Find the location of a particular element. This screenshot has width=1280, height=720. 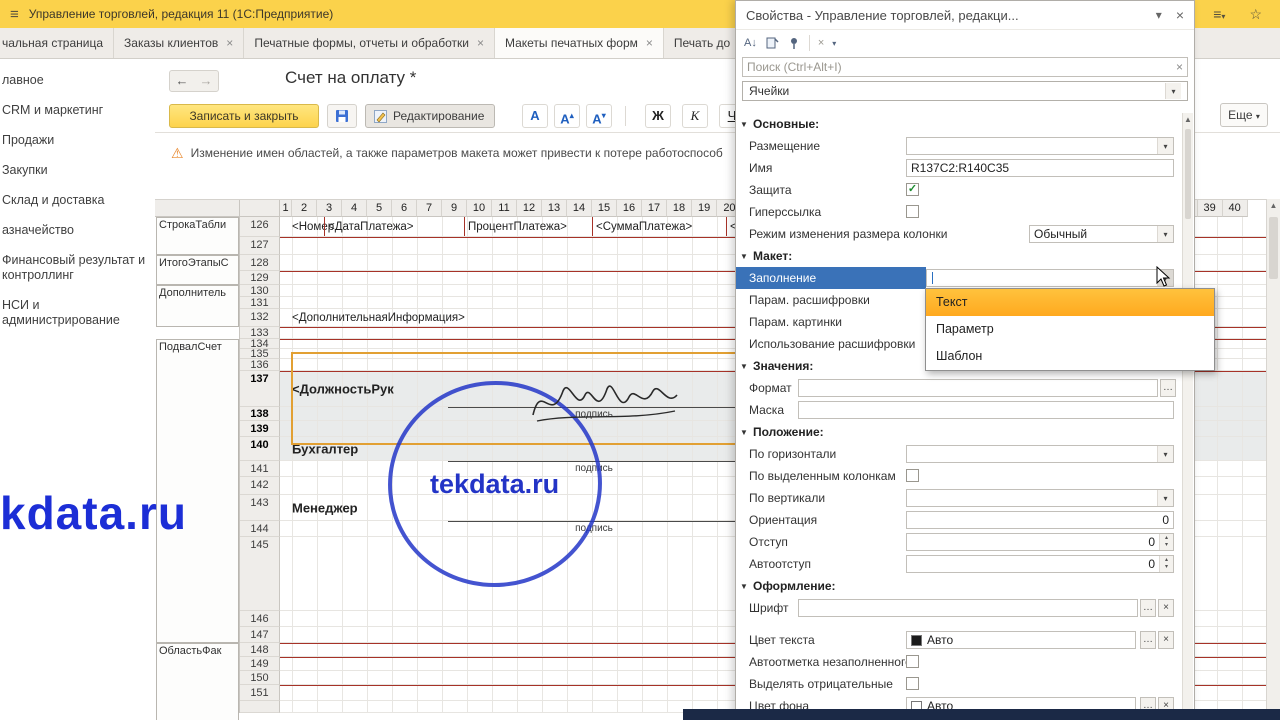

column-header: 10 is located at coordinates (479, 208).